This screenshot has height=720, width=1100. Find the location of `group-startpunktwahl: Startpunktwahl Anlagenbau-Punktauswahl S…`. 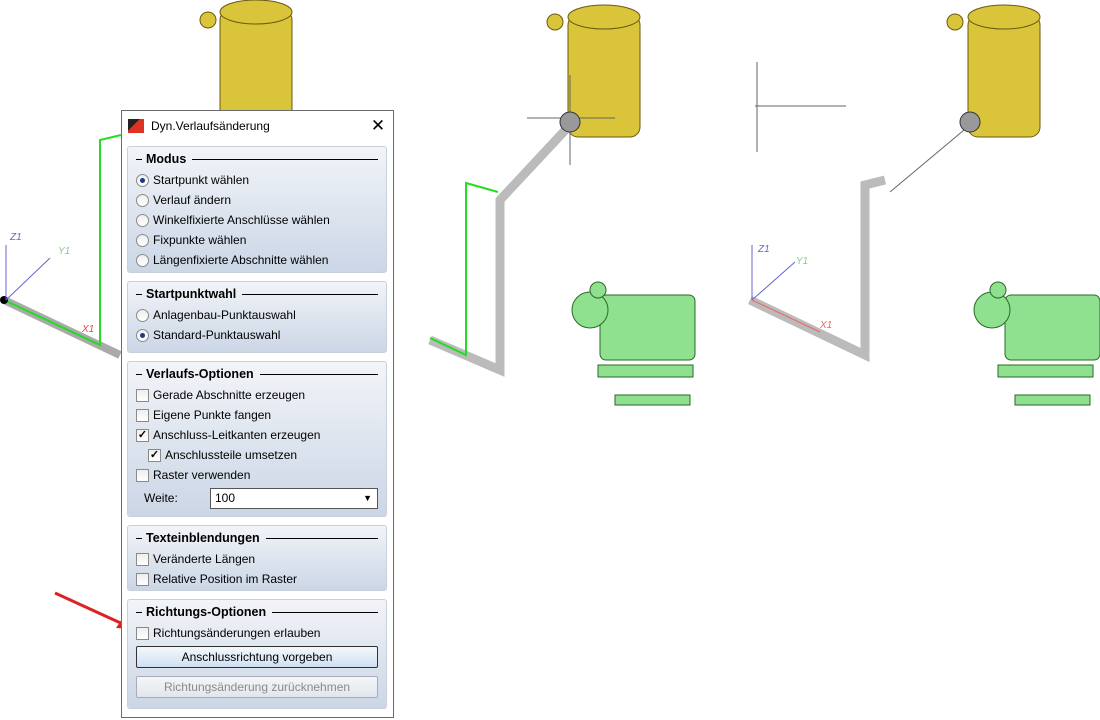

group-startpunktwahl: Startpunktwahl Anlagenbau-Punktauswahl S… is located at coordinates (257, 317).